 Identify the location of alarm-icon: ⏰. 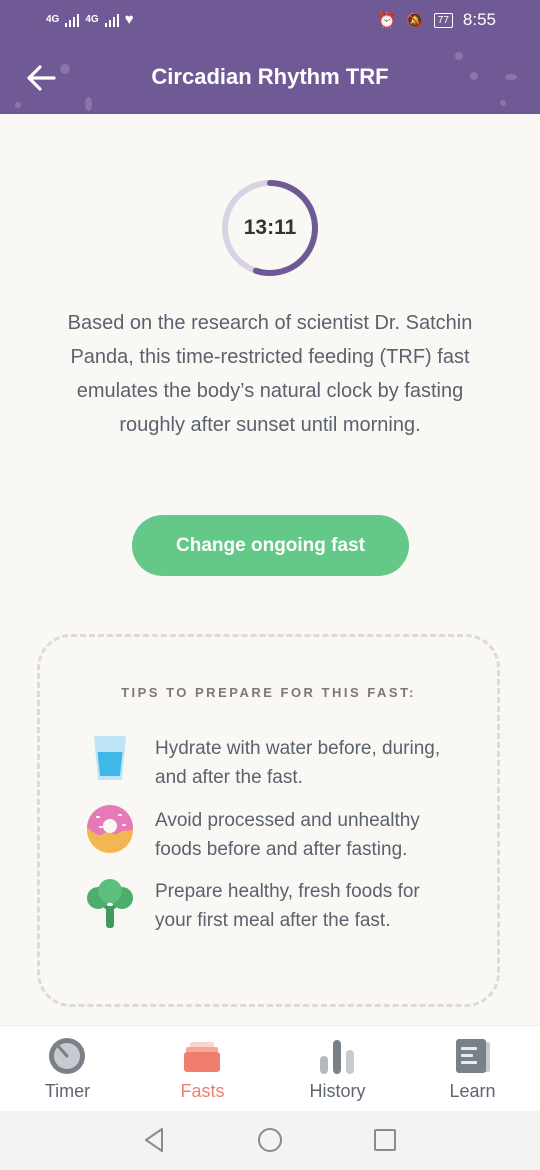
(387, 20).